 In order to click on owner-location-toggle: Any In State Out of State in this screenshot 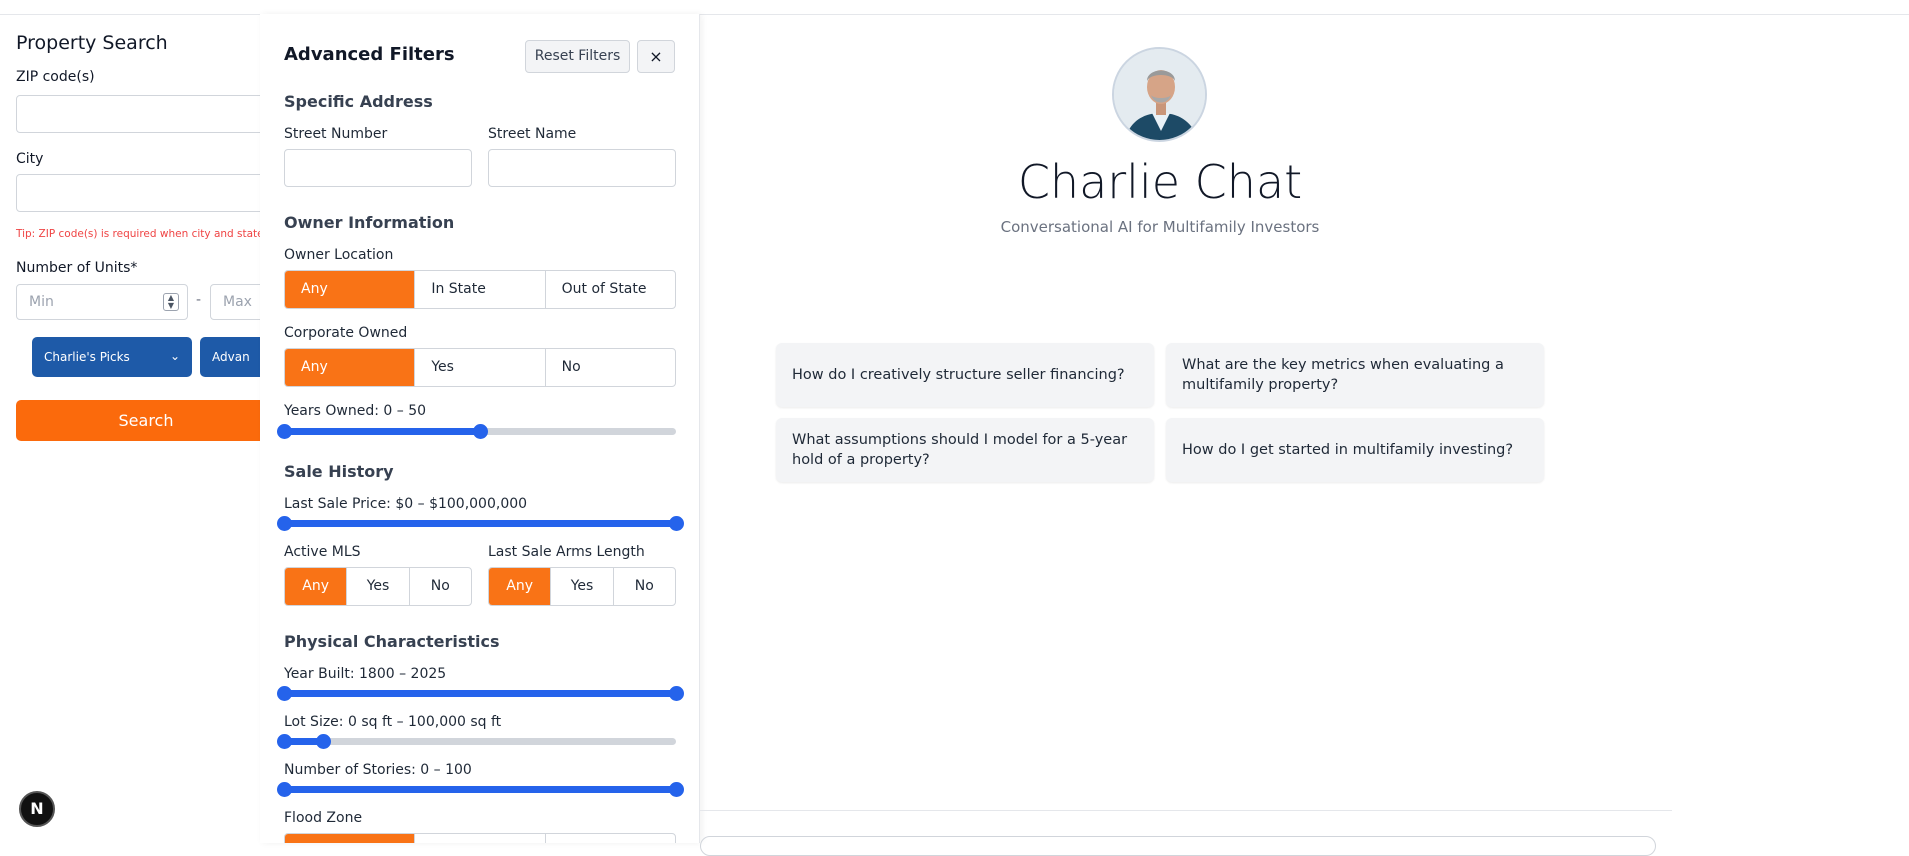, I will do `click(480, 289)`.